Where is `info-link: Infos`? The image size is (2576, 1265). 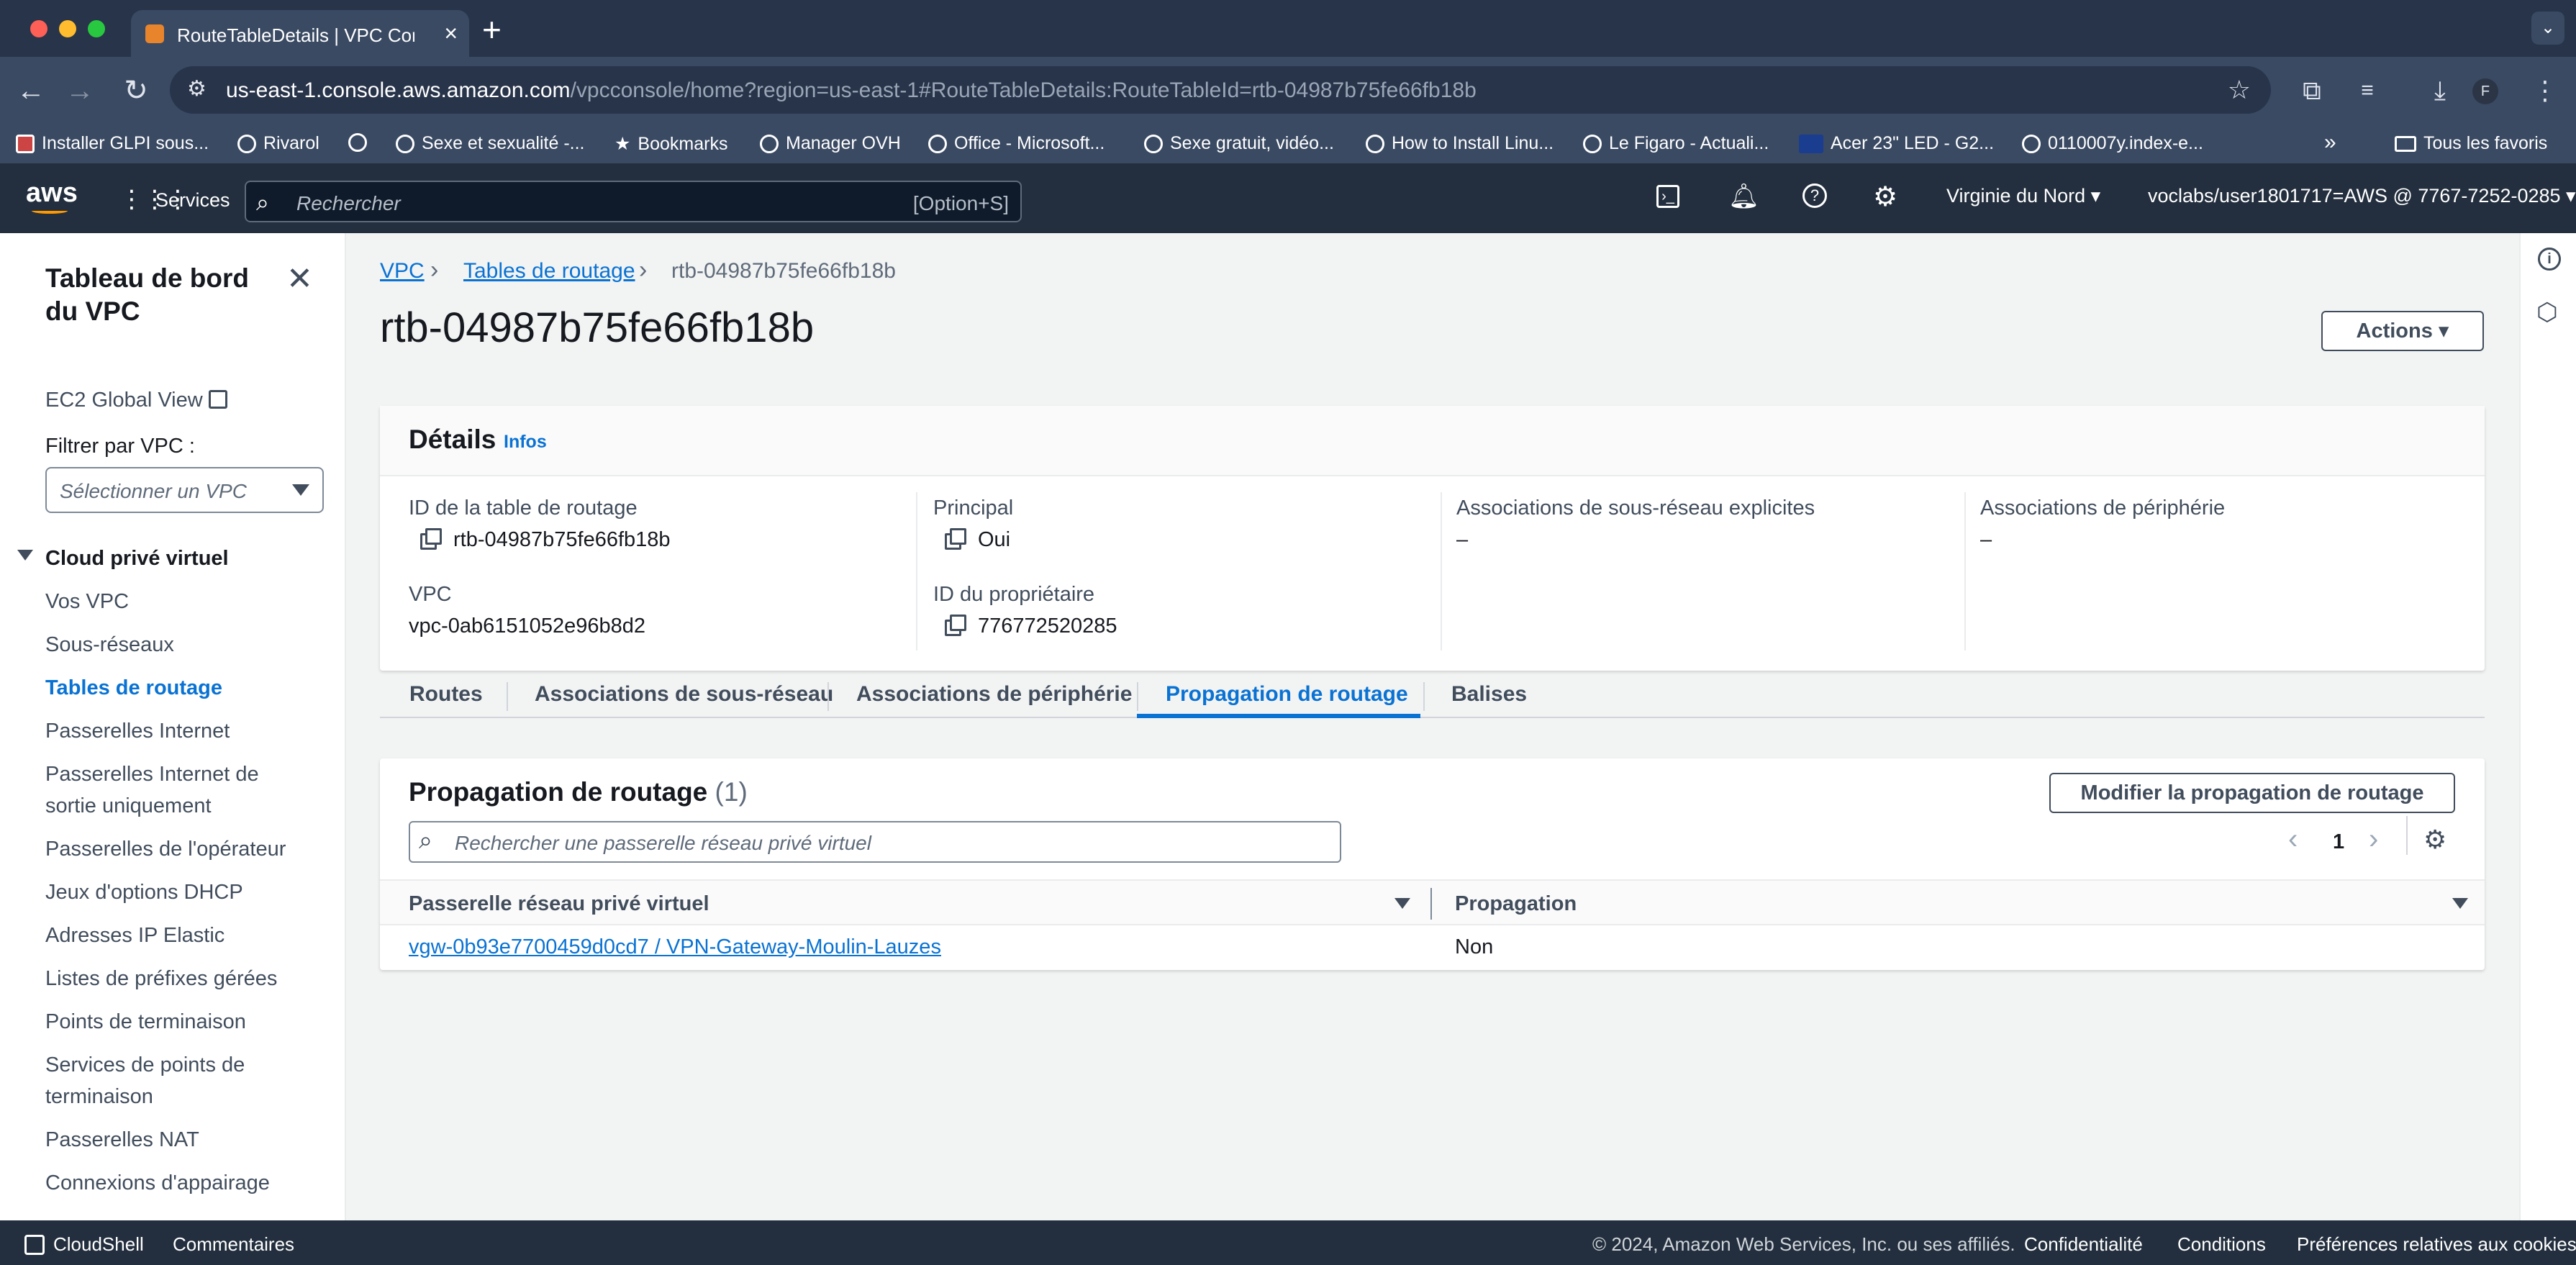 info-link: Infos is located at coordinates (525, 442).